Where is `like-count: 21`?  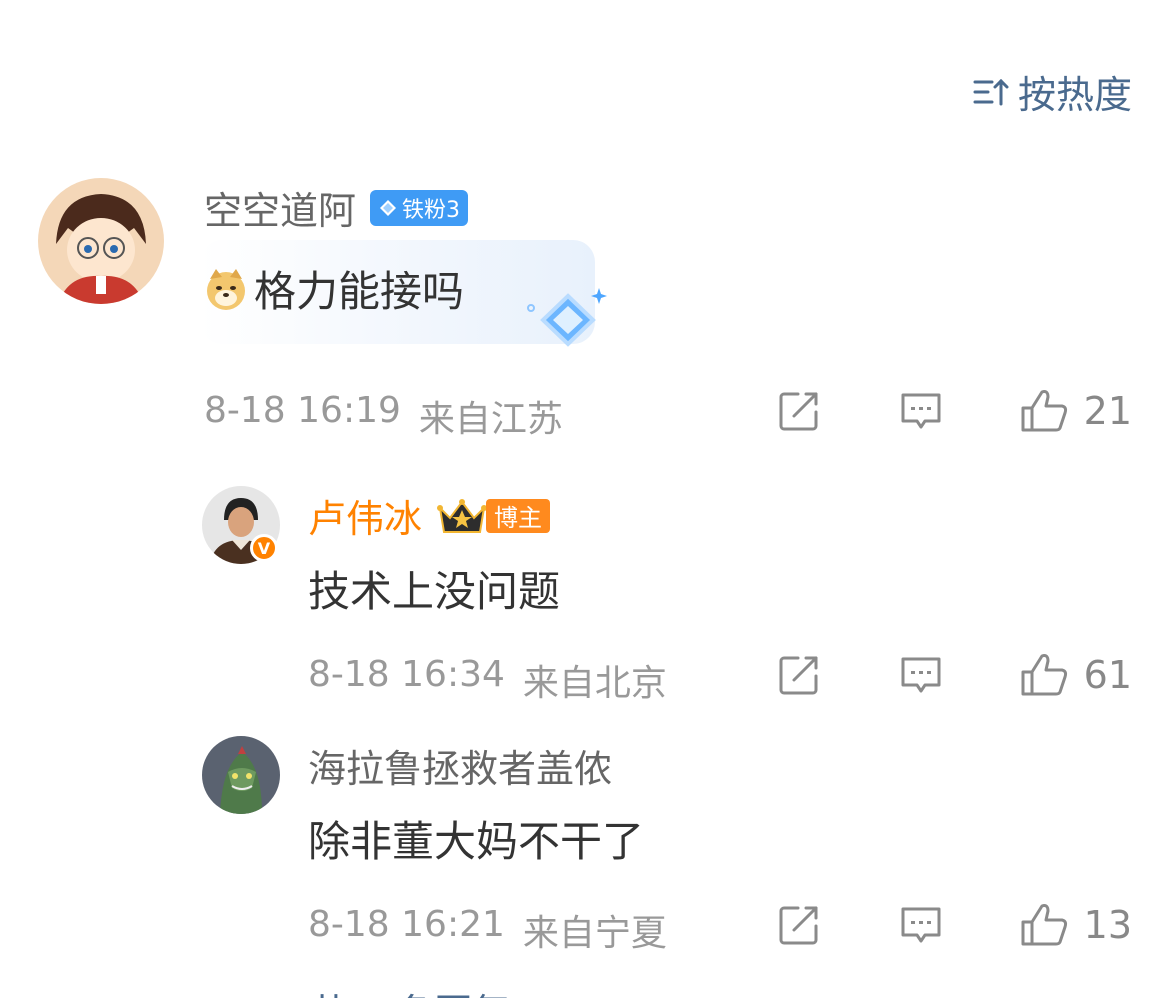
like-count: 21 is located at coordinates (1107, 411).